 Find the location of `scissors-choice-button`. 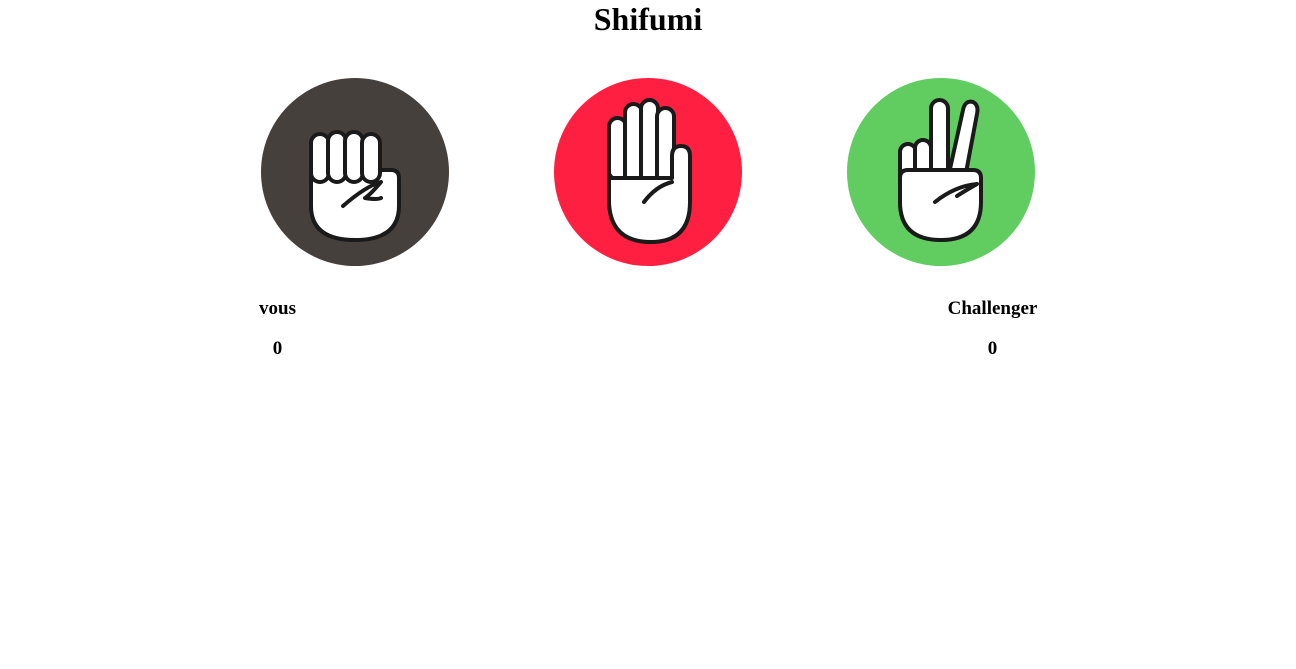

scissors-choice-button is located at coordinates (941, 172).